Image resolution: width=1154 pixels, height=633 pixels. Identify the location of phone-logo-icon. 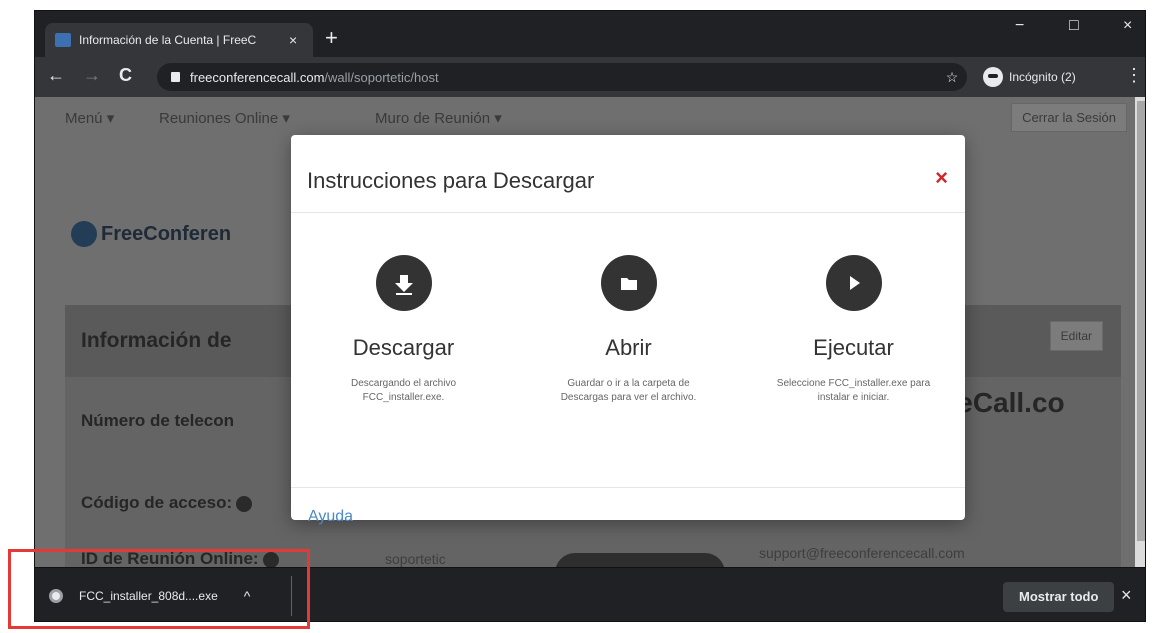
(84, 234).